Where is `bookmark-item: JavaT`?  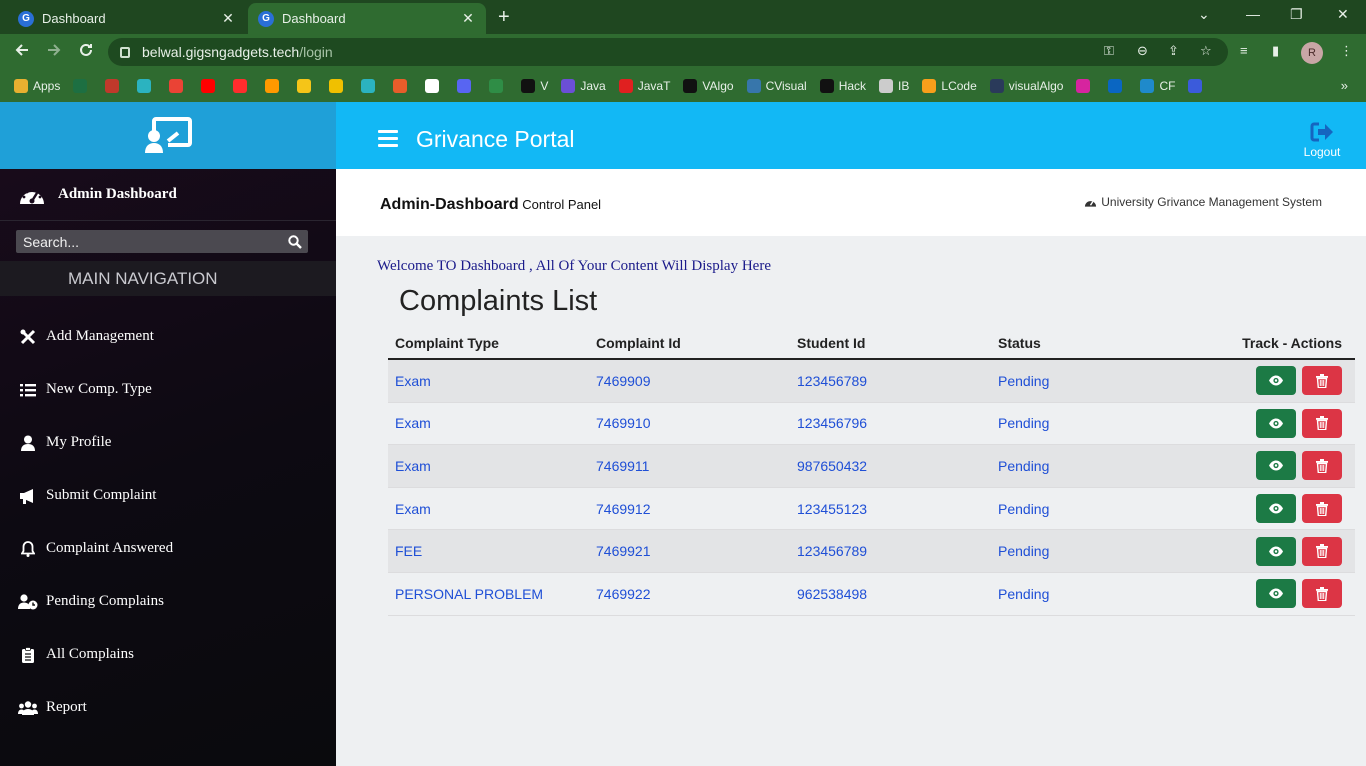 bookmark-item: JavaT is located at coordinates (644, 86).